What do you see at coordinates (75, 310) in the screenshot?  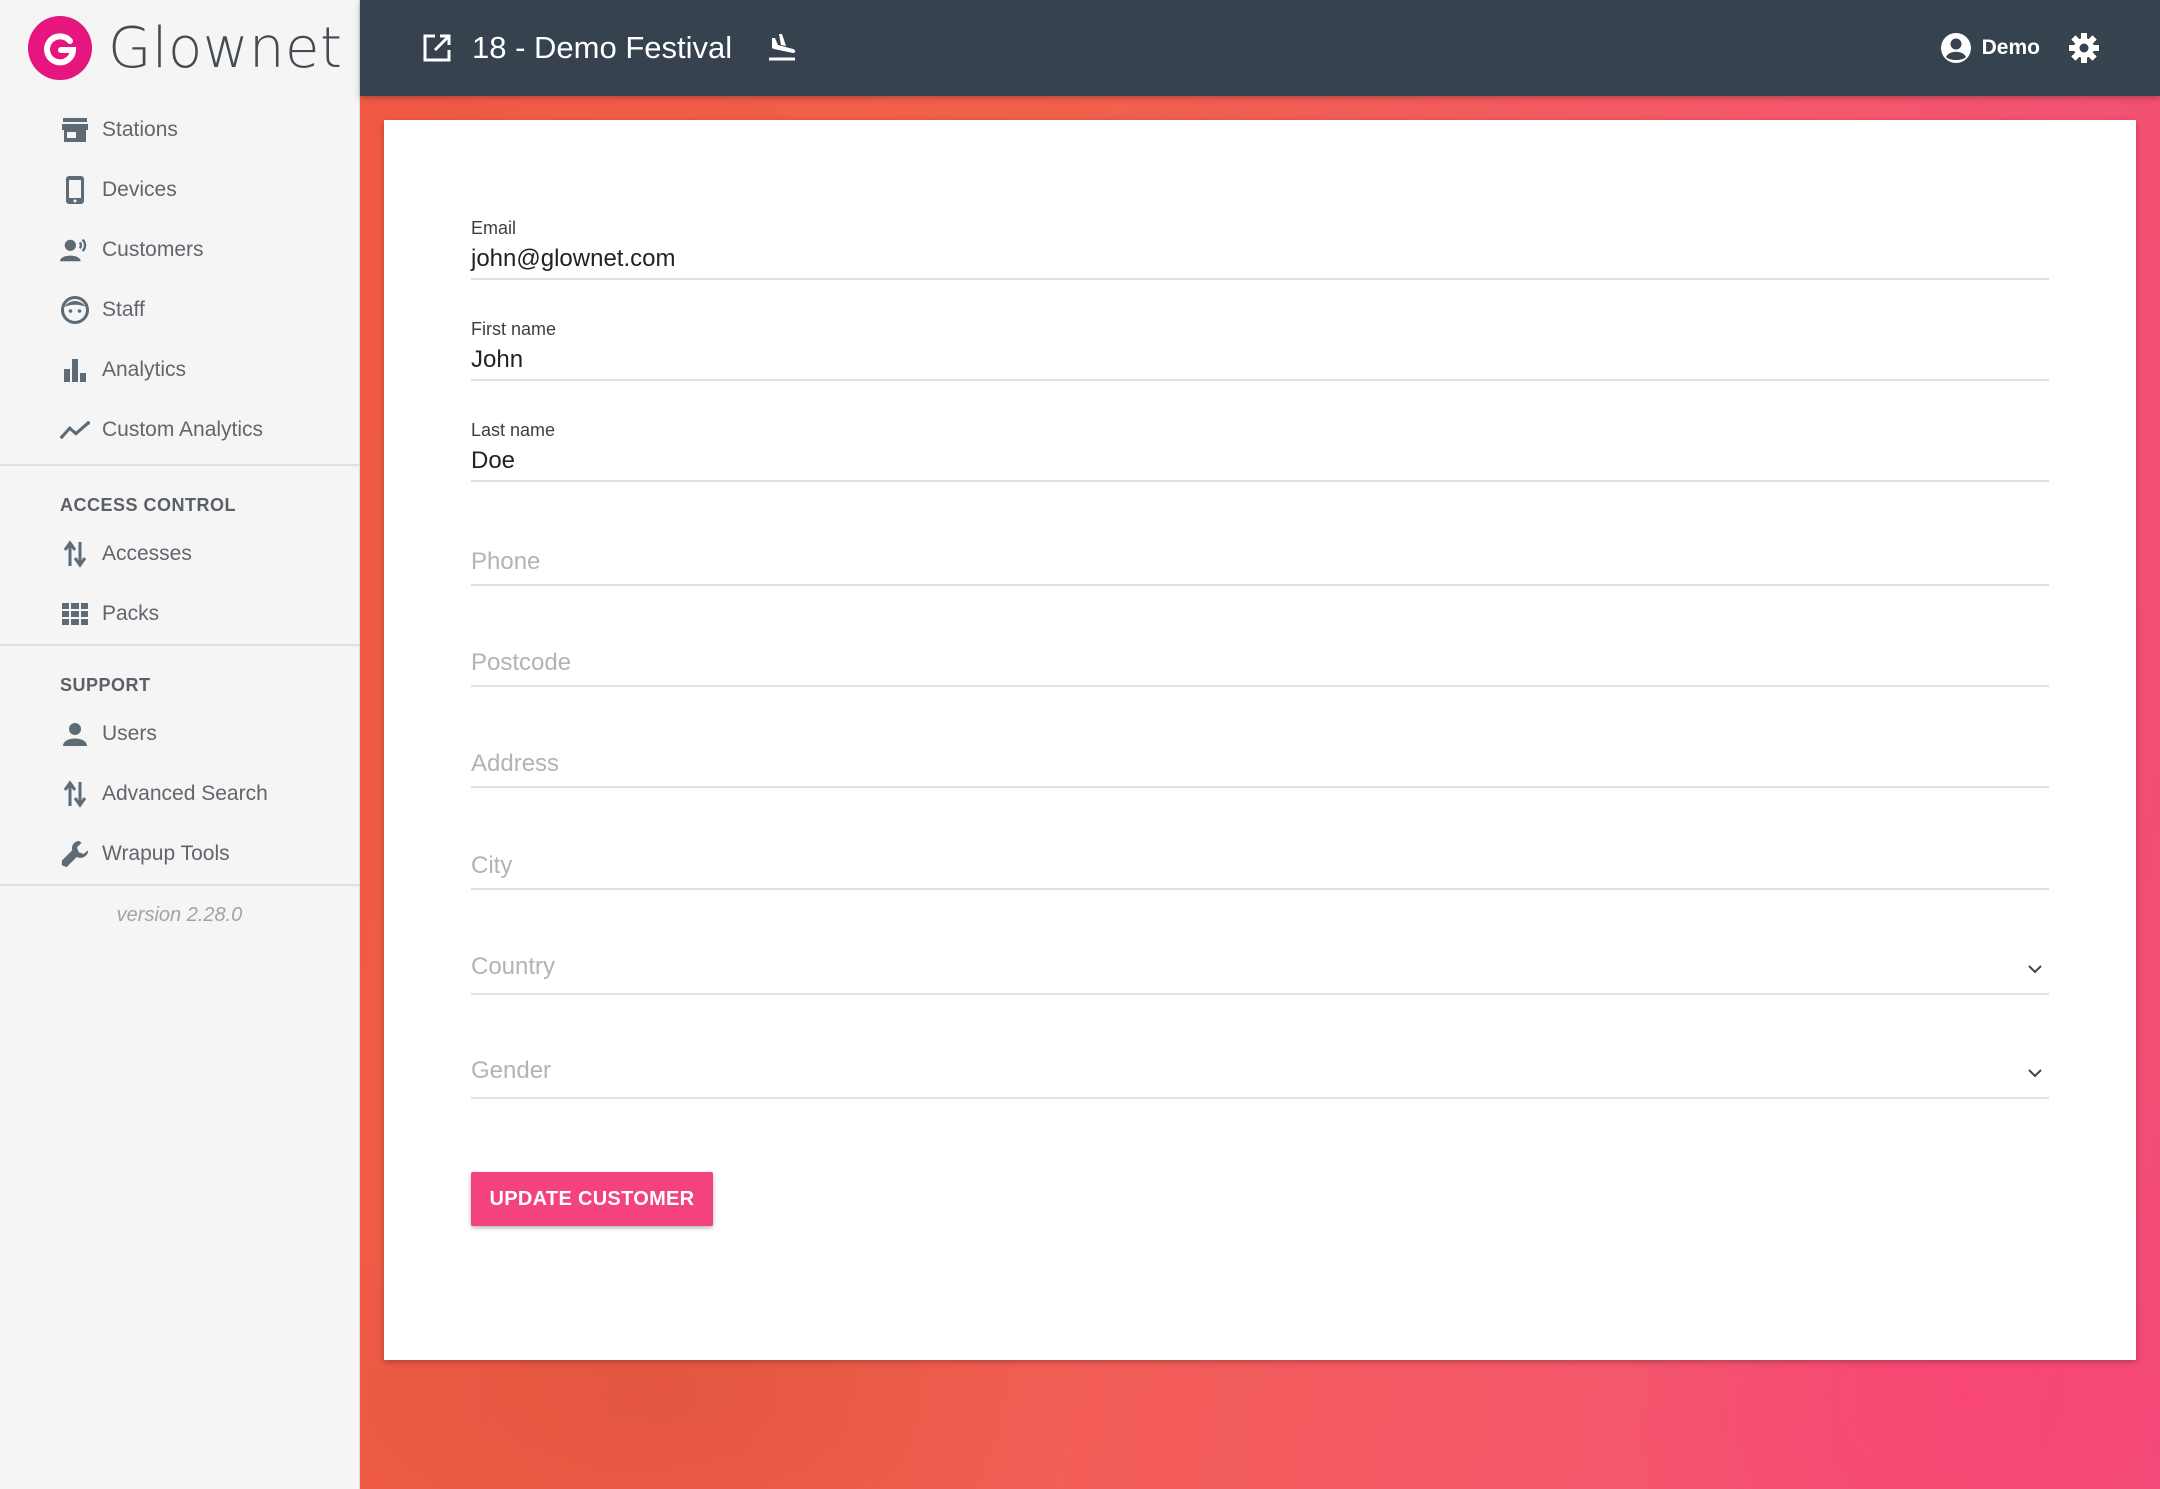 I see `face-icon` at bounding box center [75, 310].